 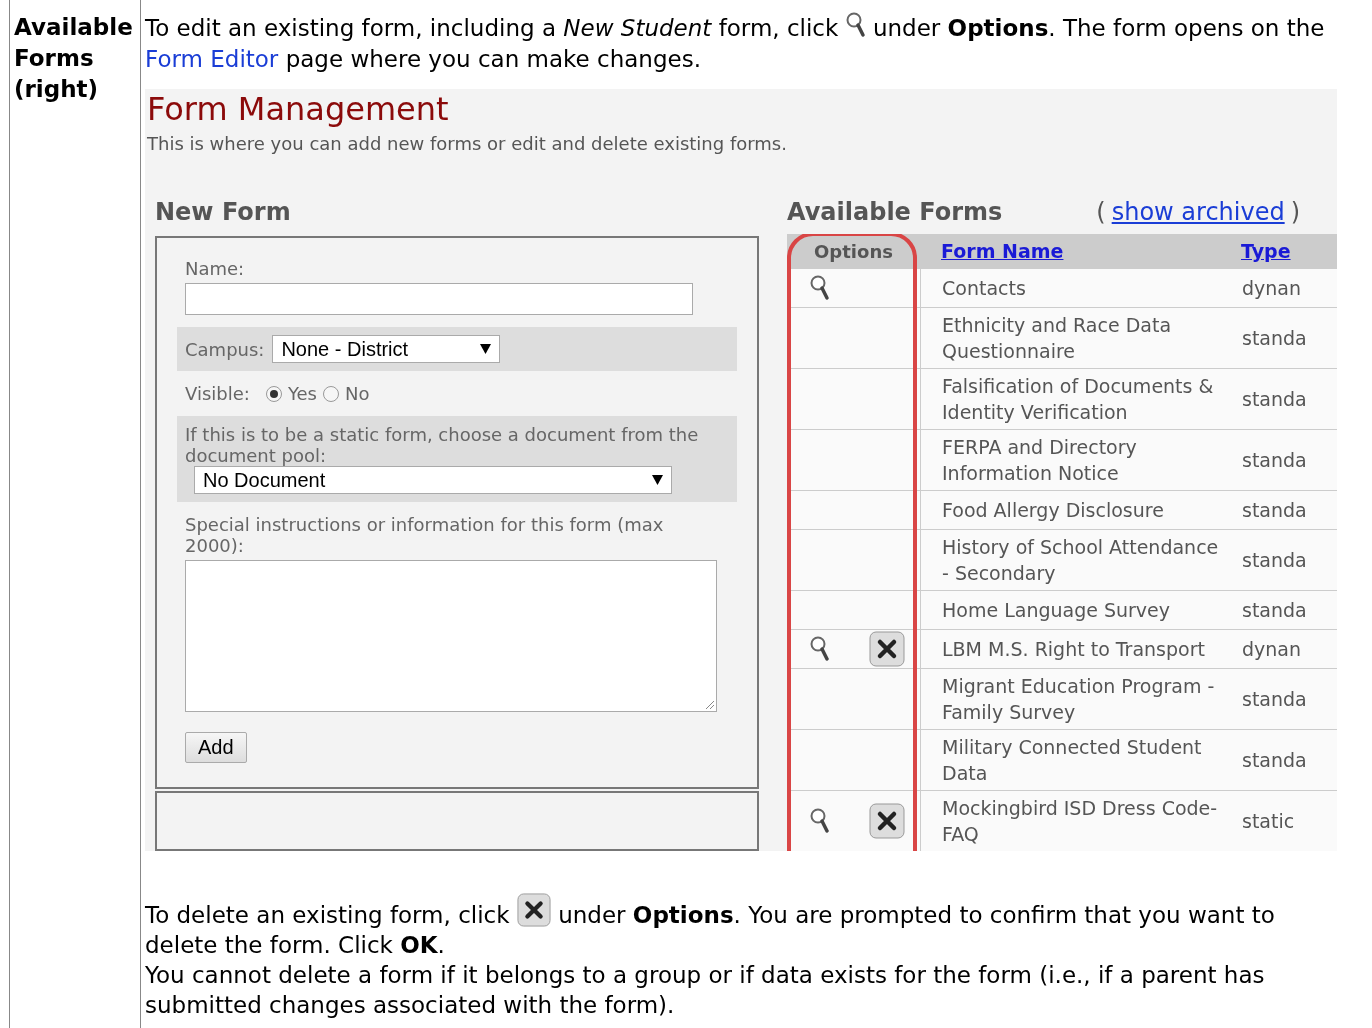 What do you see at coordinates (1056, 610) in the screenshot?
I see `form-name-cell: Home Language Survey` at bounding box center [1056, 610].